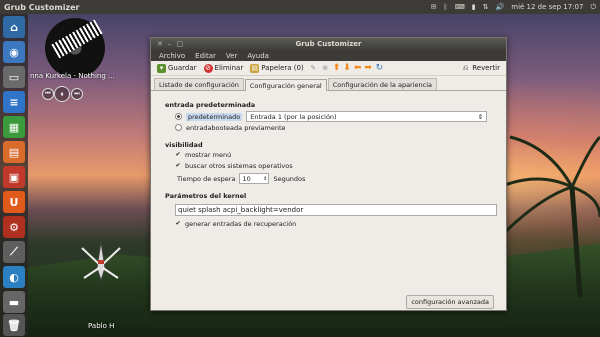 Image resolution: width=600 pixels, height=337 pixels. What do you see at coordinates (14, 302) in the screenshot?
I see `launcher-drive-icon: ▬` at bounding box center [14, 302].